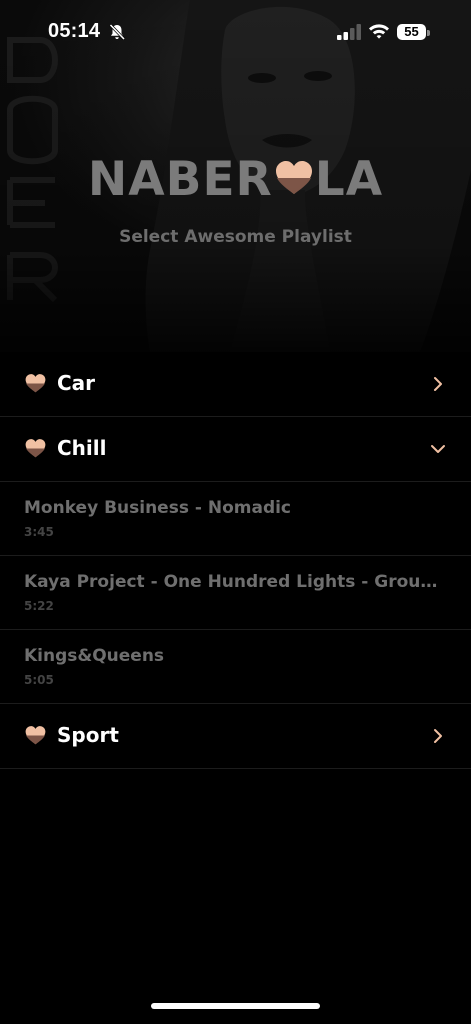 This screenshot has width=471, height=1024. What do you see at coordinates (235, 1006) in the screenshot?
I see `home-indicator` at bounding box center [235, 1006].